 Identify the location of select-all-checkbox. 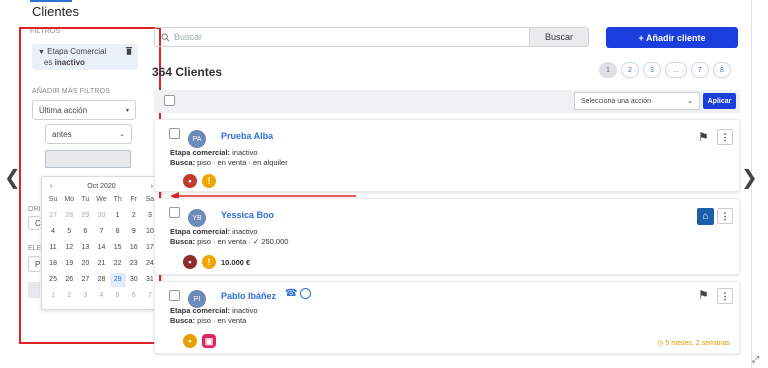
(169, 100).